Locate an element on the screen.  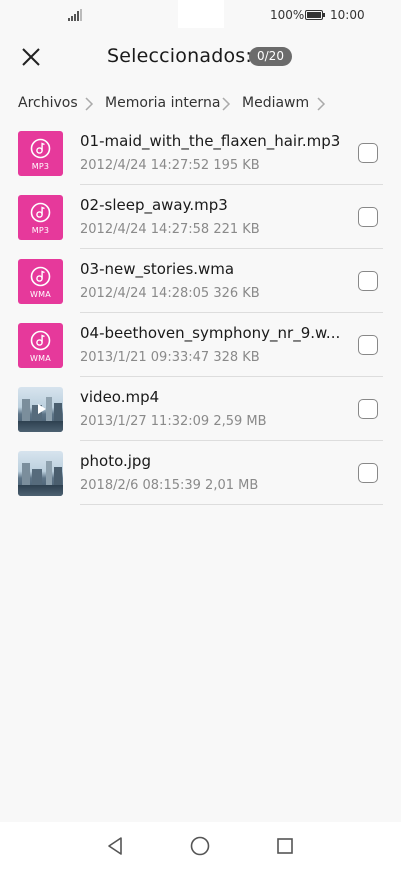
file-date: 2013/1/27 11:32:09 is located at coordinates (145, 421).